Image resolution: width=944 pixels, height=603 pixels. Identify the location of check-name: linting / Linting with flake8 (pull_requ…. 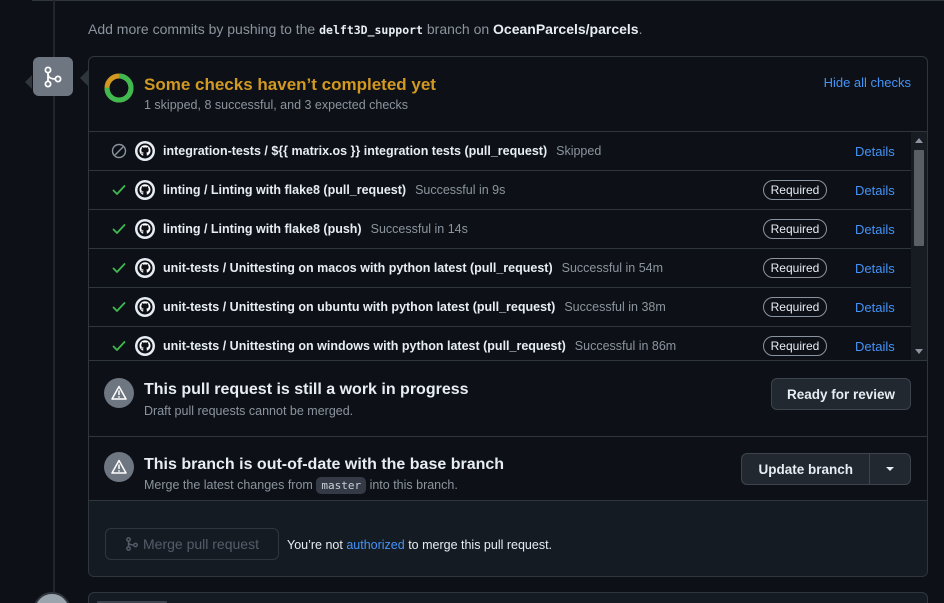
(285, 190).